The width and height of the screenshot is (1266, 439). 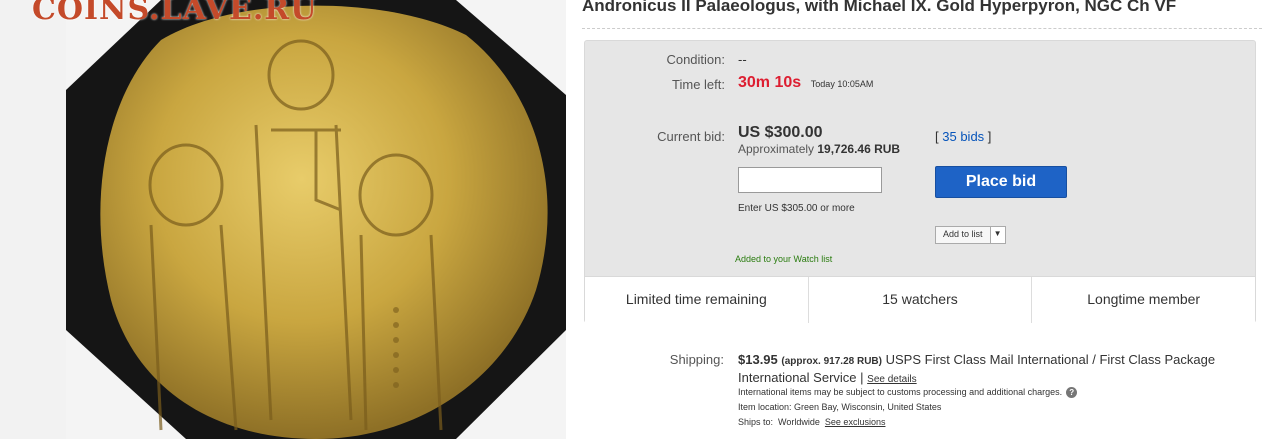 What do you see at coordinates (33, 219) in the screenshot?
I see `left-gutter` at bounding box center [33, 219].